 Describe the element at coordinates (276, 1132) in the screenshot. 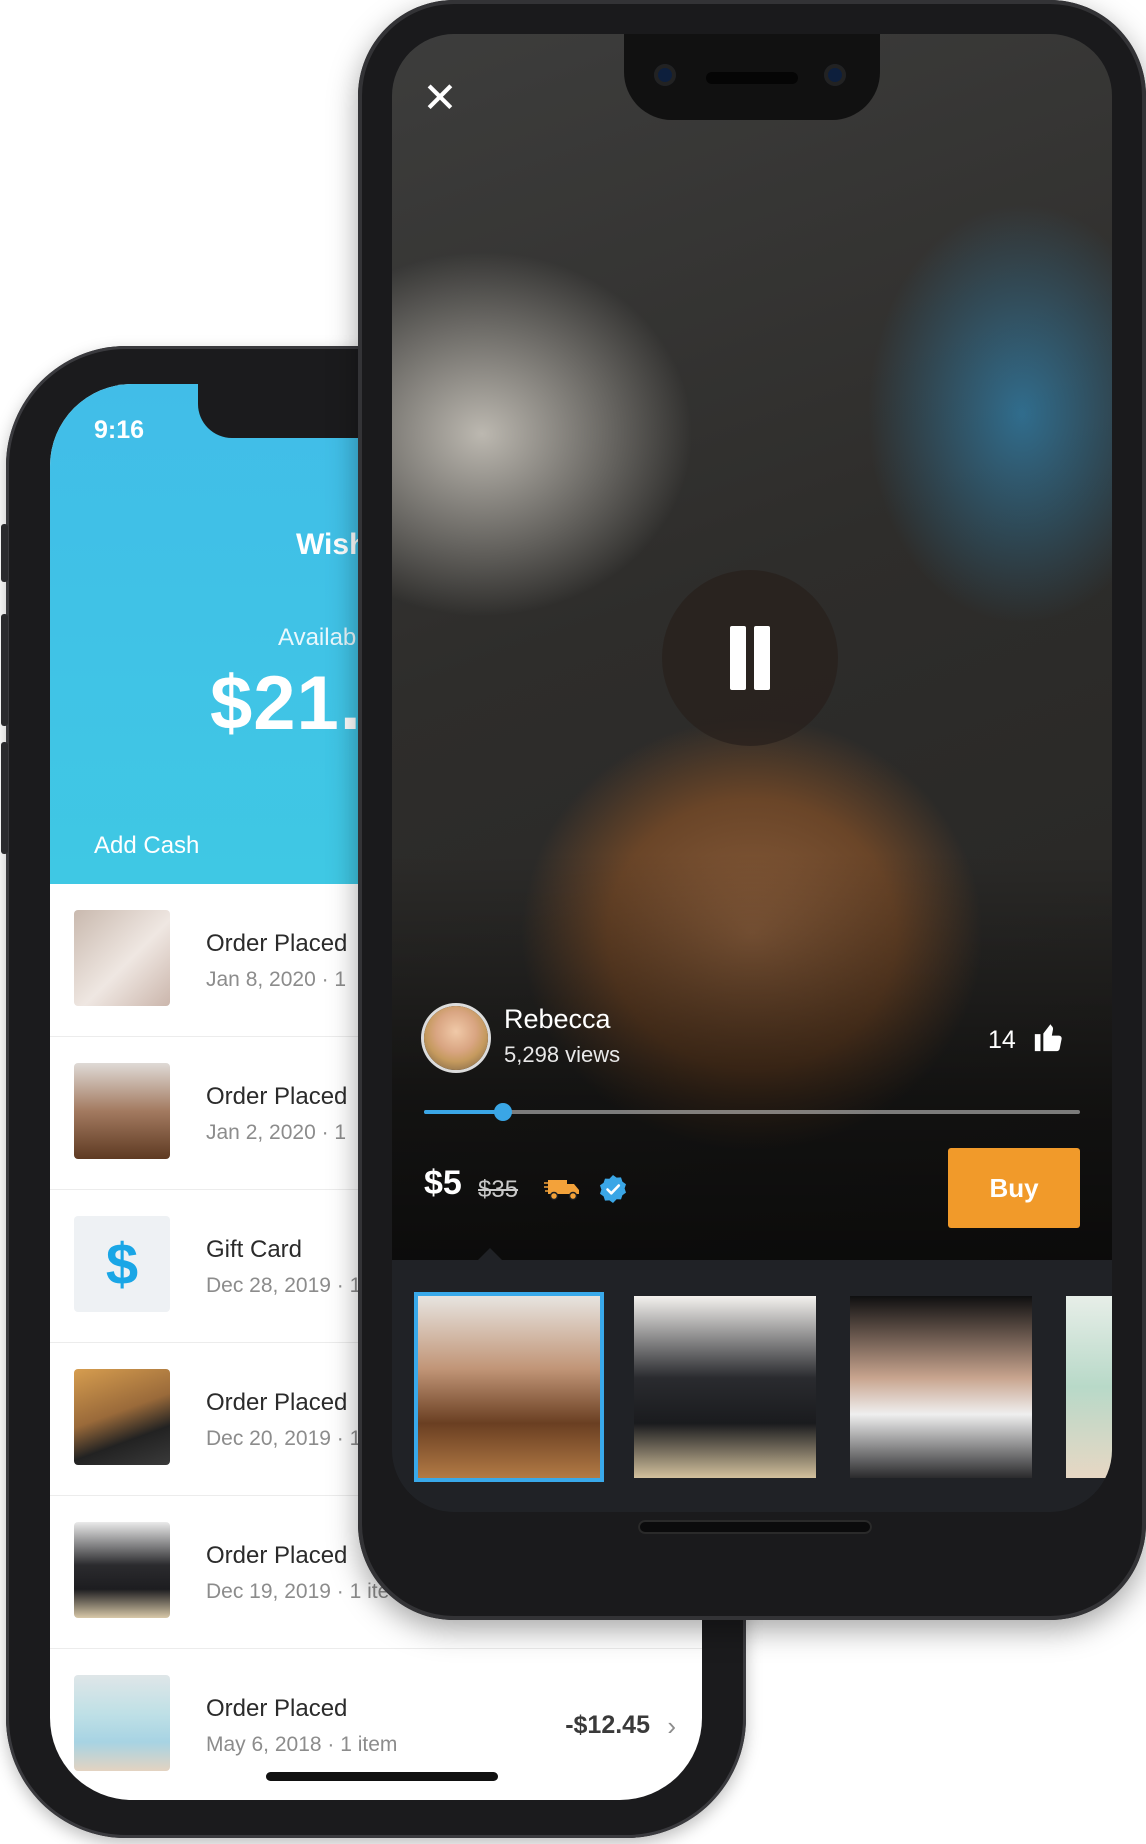

I see `transaction-date: Jan 2, 2020 · 1` at that location.